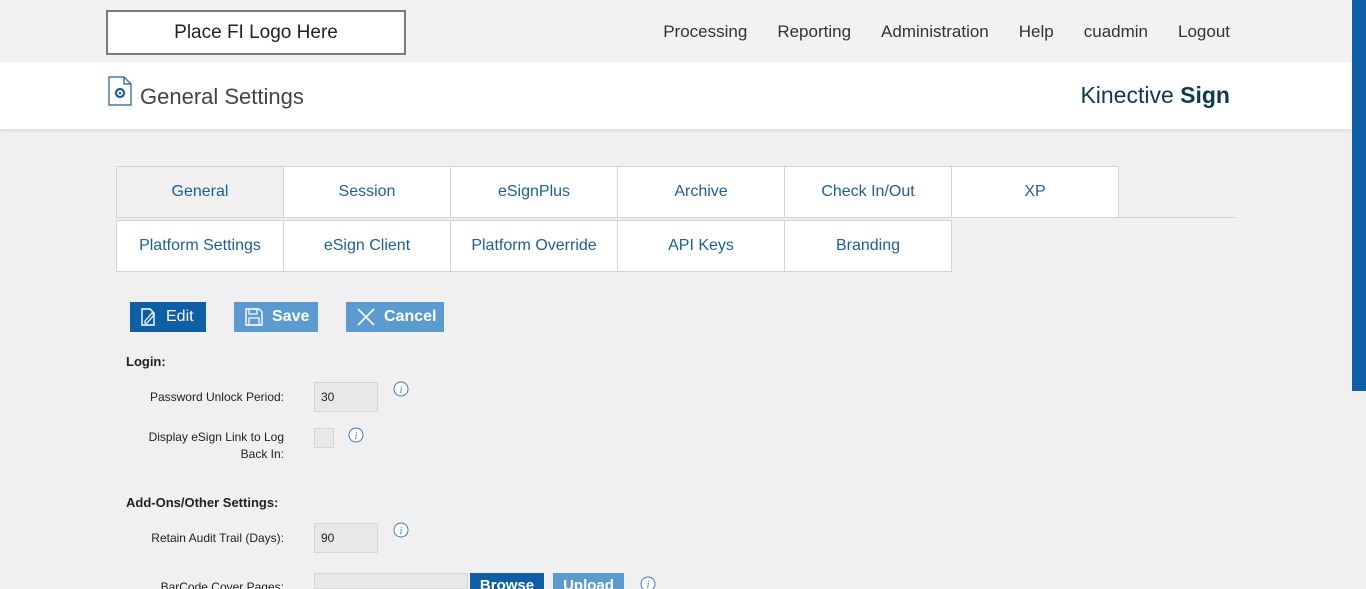 The height and width of the screenshot is (589, 1366). Describe the element at coordinates (507, 581) in the screenshot. I see `browse-button: Browse` at that location.